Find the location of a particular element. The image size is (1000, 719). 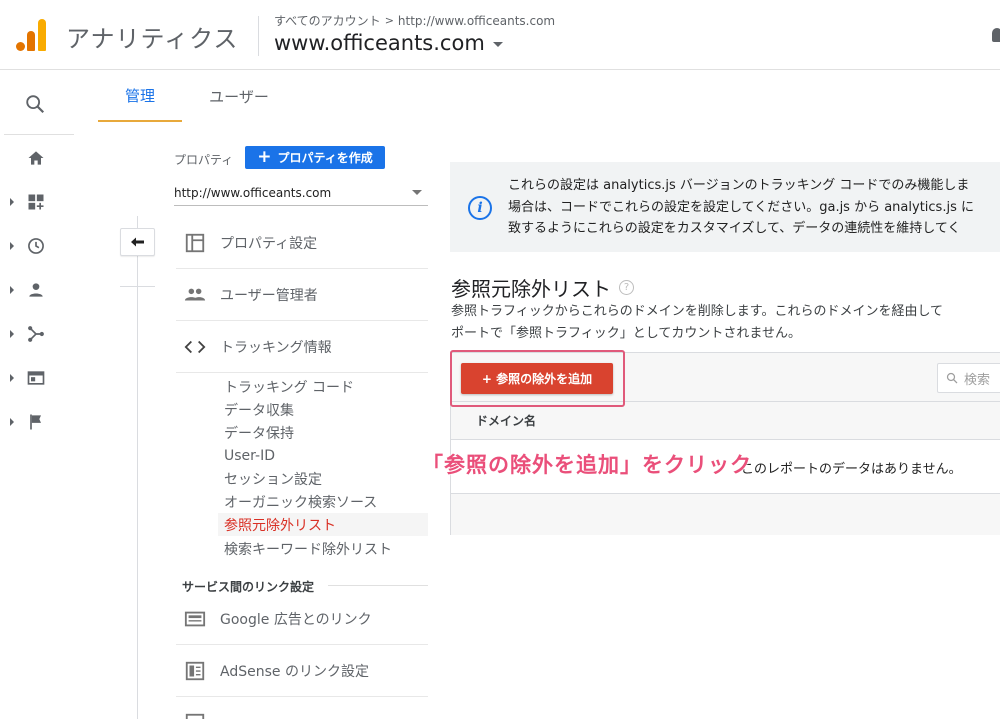

create-property-button: + プロパティを作成 is located at coordinates (315, 157).